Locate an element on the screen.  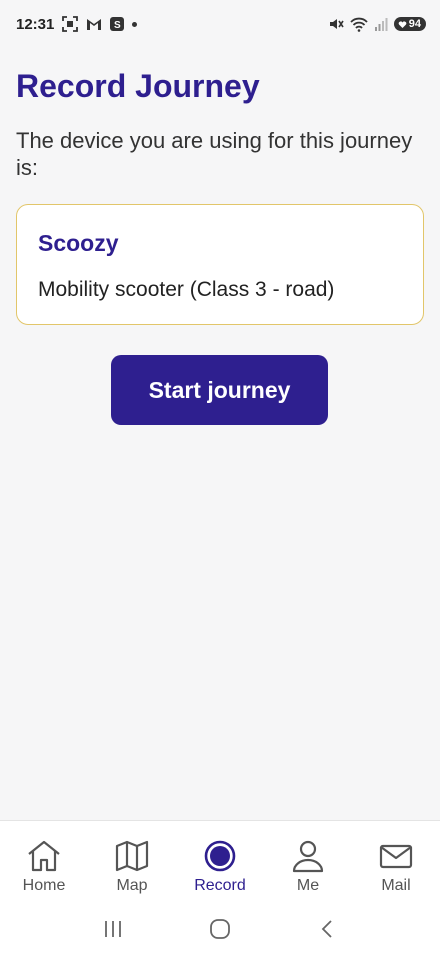
system-nav-bar is located at coordinates (220, 929).